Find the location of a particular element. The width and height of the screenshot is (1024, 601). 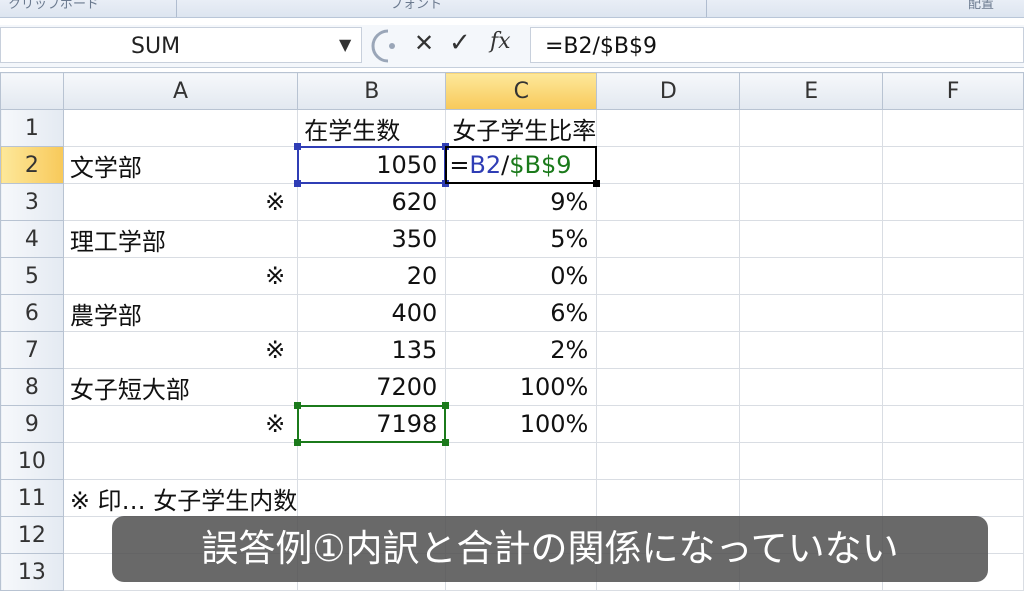

cell-d6 is located at coordinates (668, 313).